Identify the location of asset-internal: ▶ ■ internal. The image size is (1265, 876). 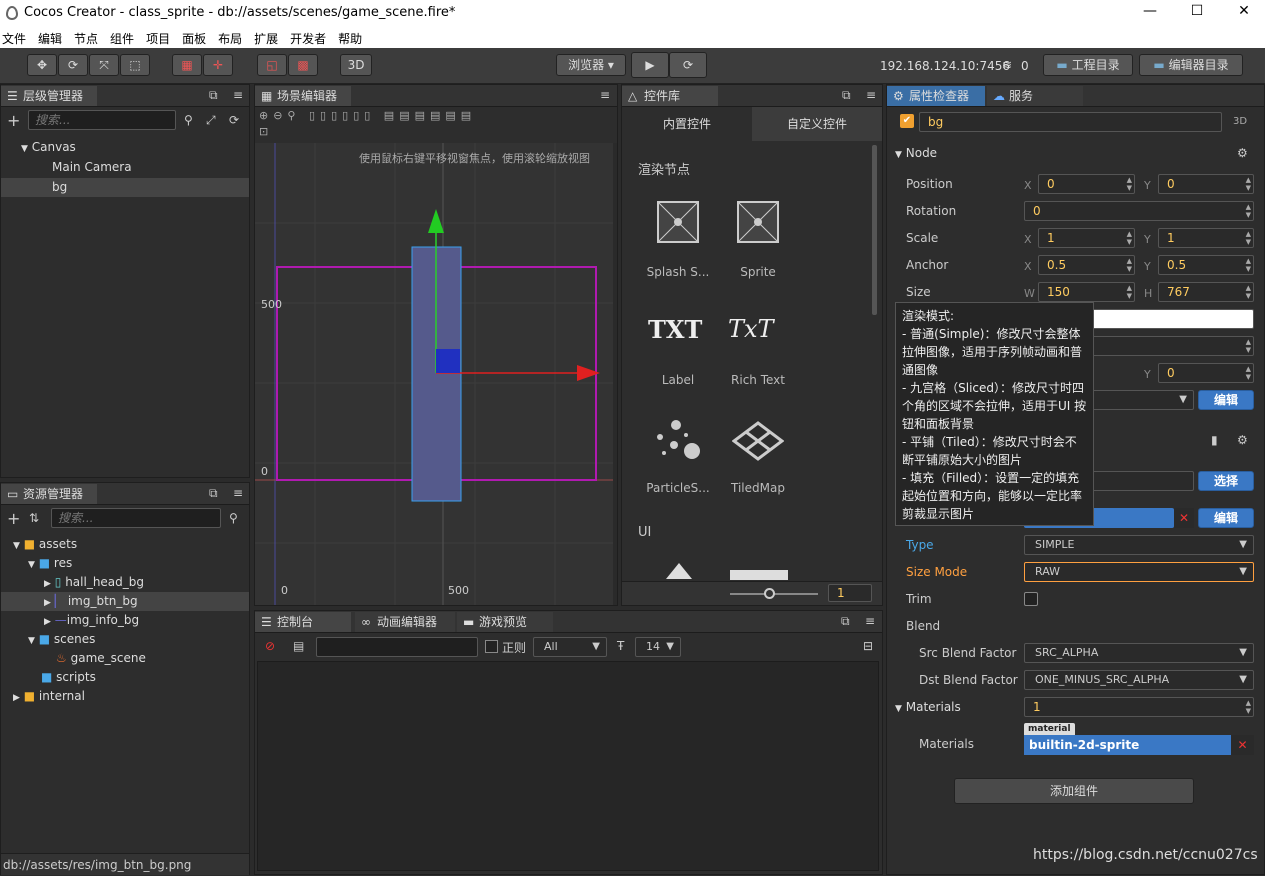
(125, 696).